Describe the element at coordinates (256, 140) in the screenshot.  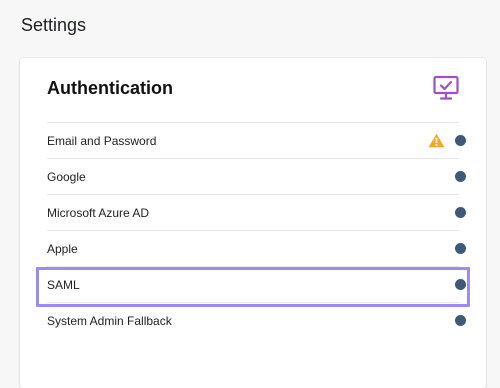
I see `auth-row-email-password: Email and Password` at that location.